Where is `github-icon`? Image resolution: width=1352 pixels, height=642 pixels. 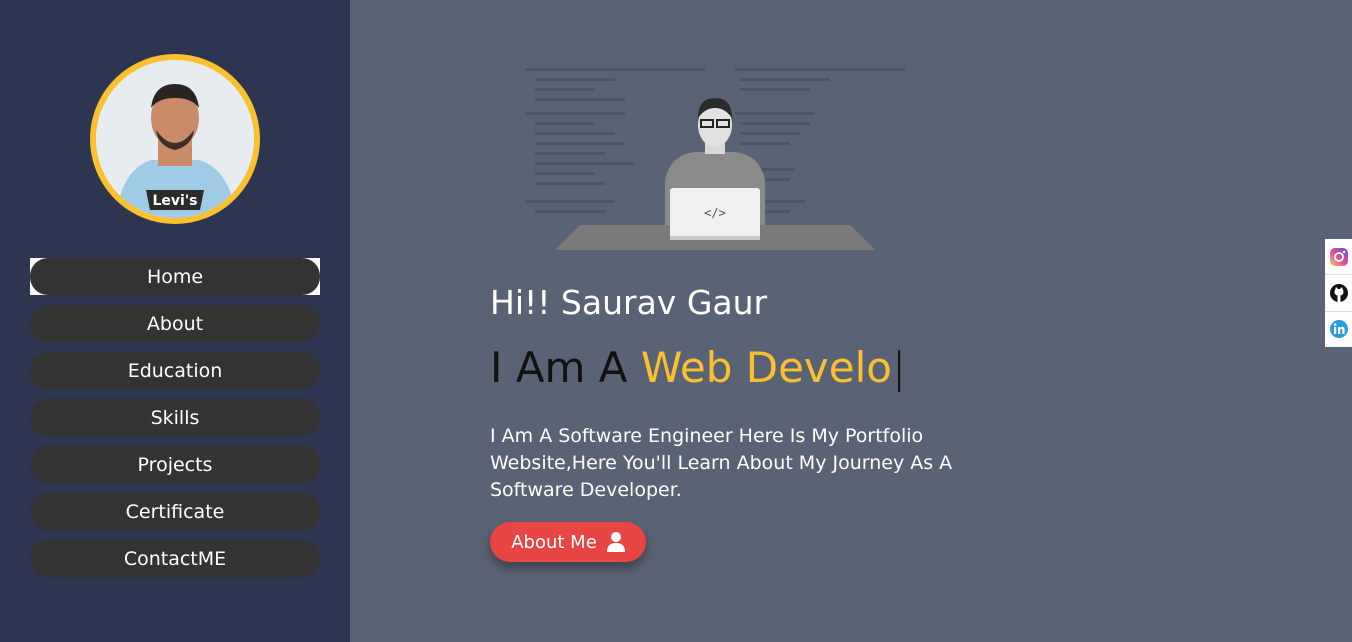
github-icon is located at coordinates (1338, 292).